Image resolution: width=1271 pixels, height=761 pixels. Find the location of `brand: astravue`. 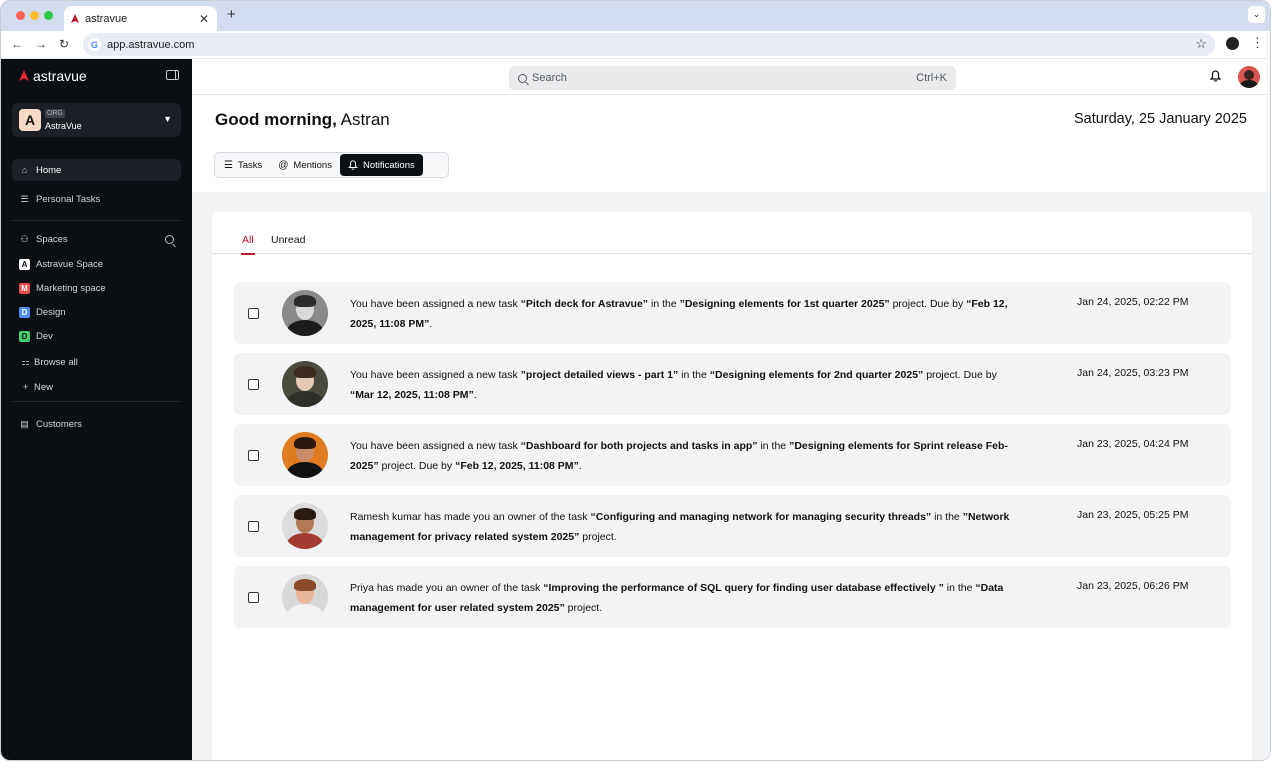

brand: astravue is located at coordinates (52, 76).